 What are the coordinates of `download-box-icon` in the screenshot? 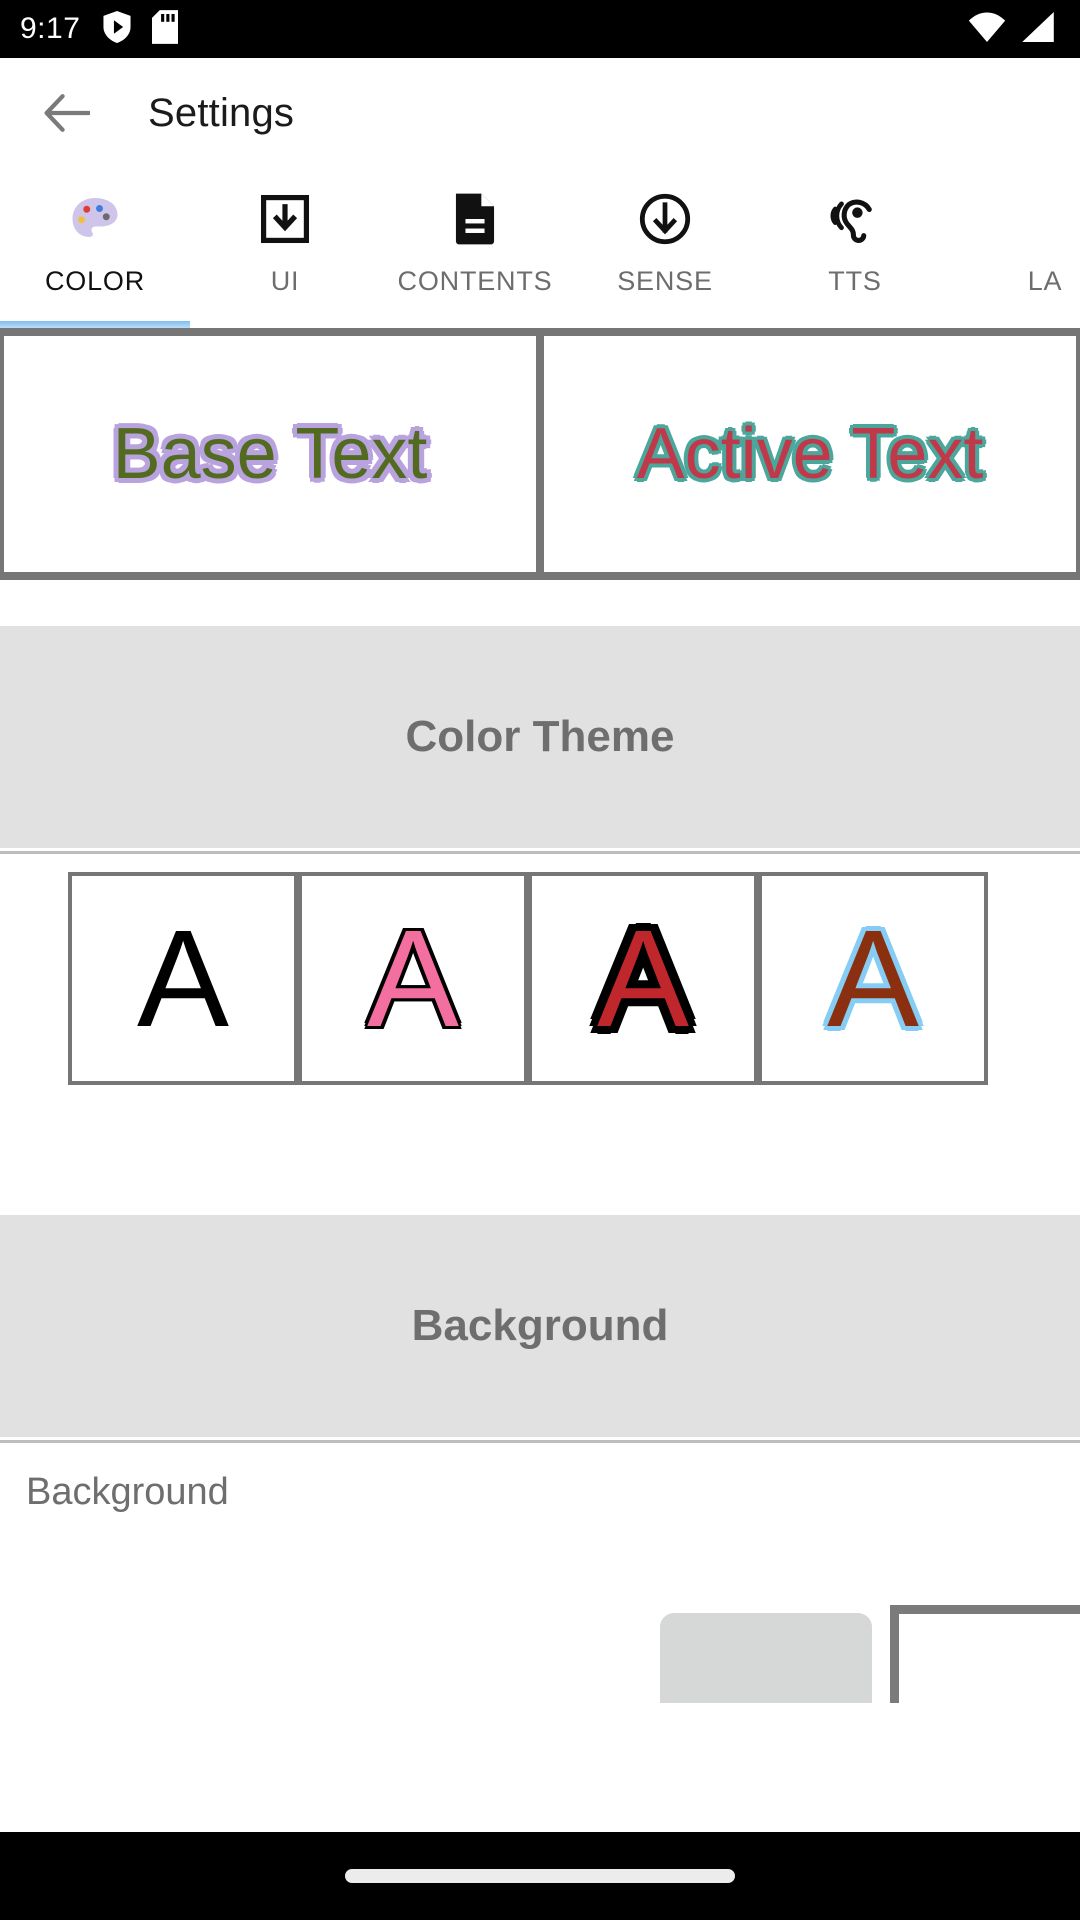 It's located at (285, 219).